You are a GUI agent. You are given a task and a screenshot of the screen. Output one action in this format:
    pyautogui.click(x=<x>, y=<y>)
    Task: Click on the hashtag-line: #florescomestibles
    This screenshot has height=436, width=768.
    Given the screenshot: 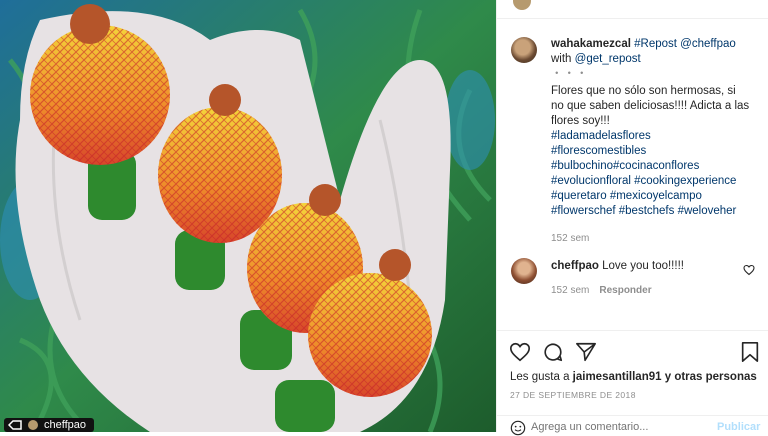 What is the action you would take?
    pyautogui.click(x=651, y=151)
    